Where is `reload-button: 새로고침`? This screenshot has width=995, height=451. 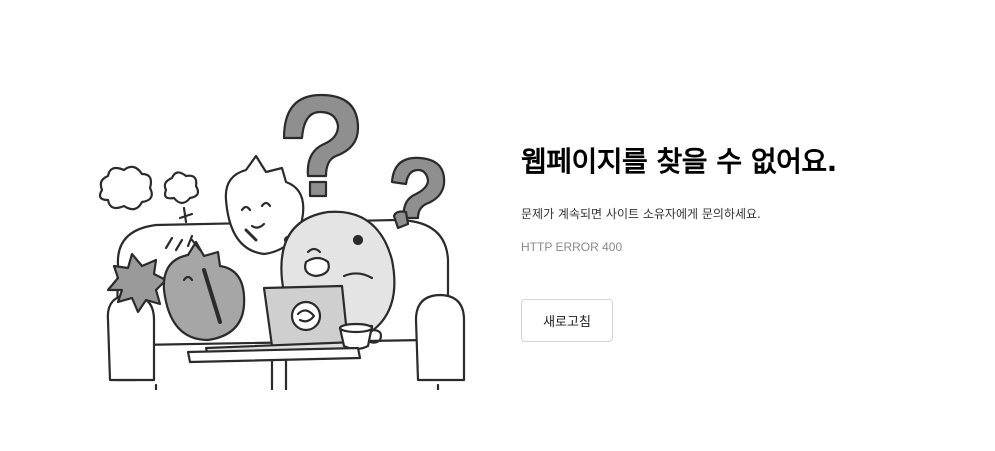 reload-button: 새로고침 is located at coordinates (567, 320).